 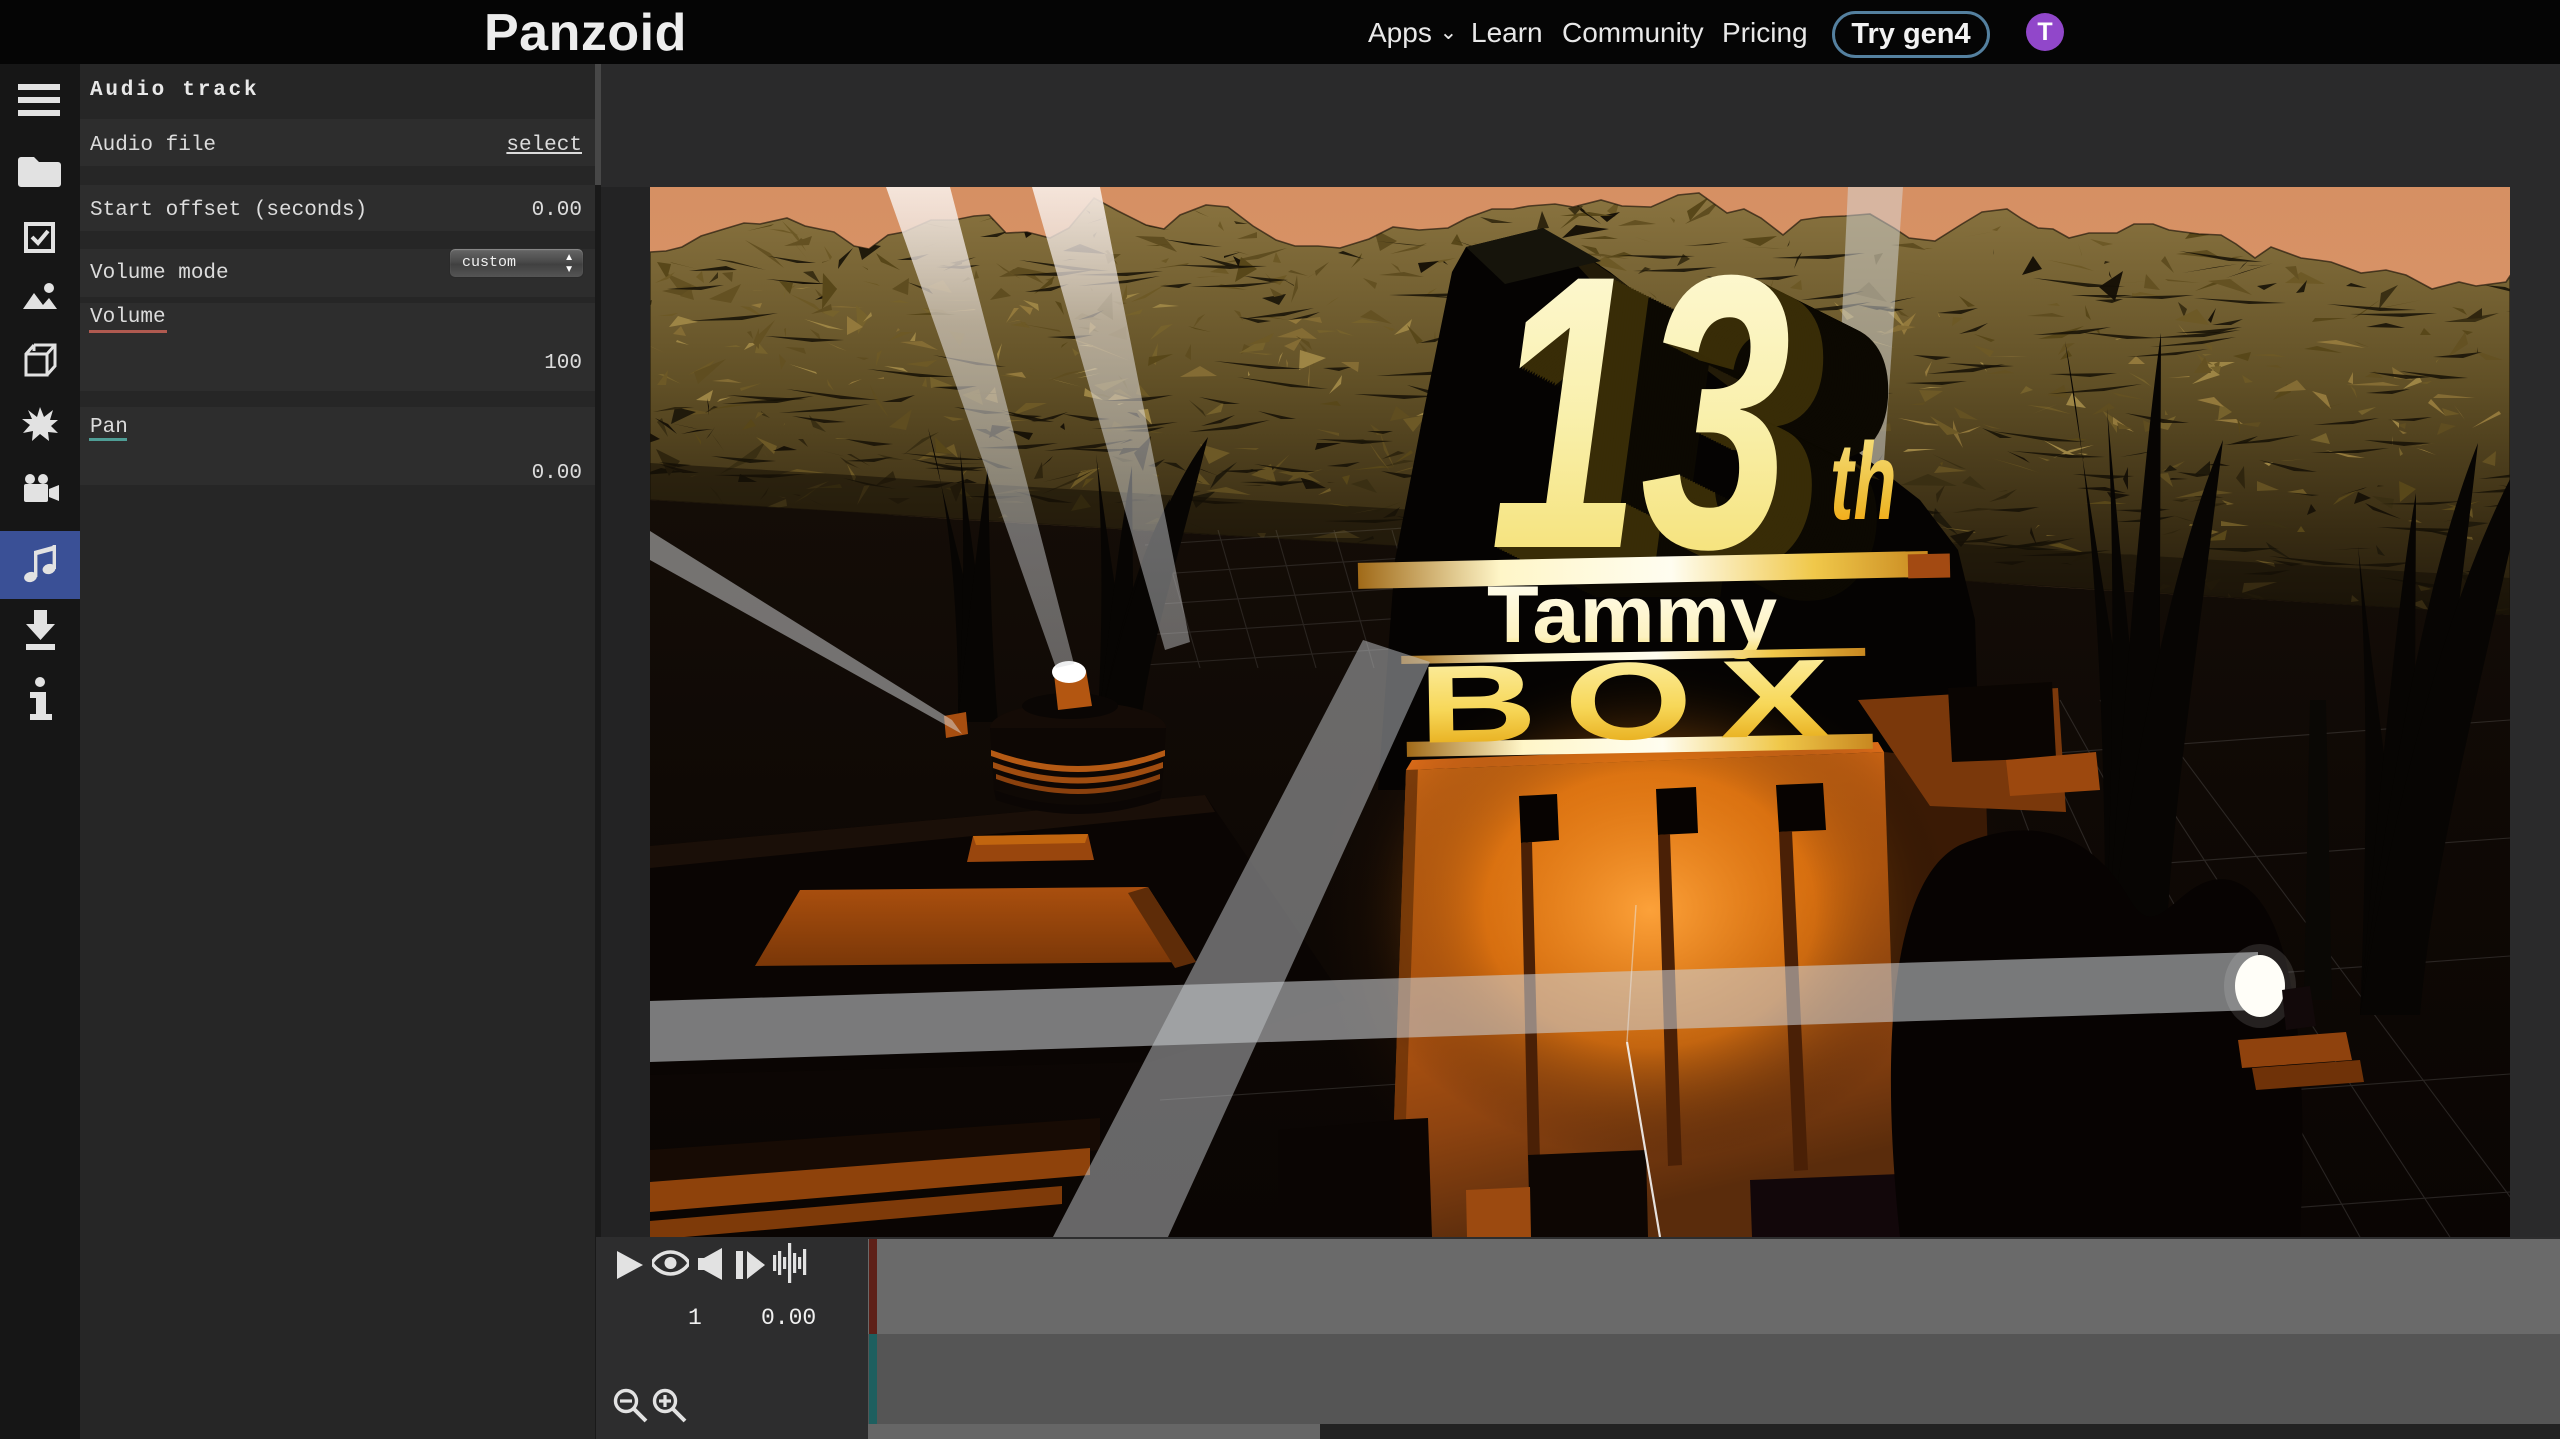 I want to click on svg-text: th, so click(x=1863, y=481).